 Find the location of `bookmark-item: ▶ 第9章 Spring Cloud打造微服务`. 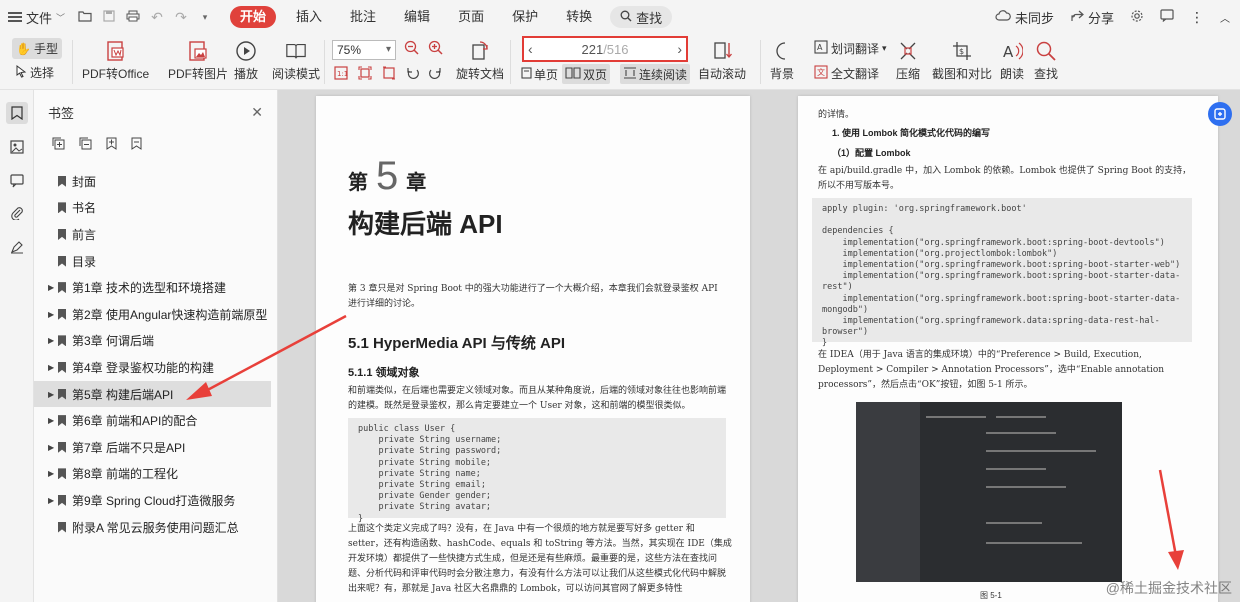

bookmark-item: ▶ 第9章 Spring Cloud打造微服务 is located at coordinates (155, 500).